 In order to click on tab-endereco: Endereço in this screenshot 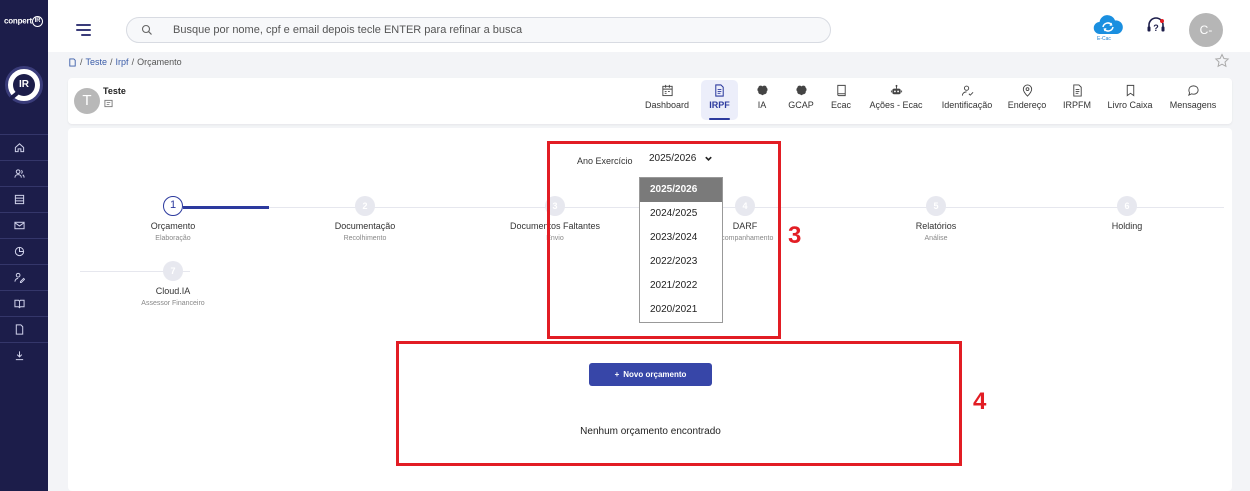, I will do `click(1027, 100)`.